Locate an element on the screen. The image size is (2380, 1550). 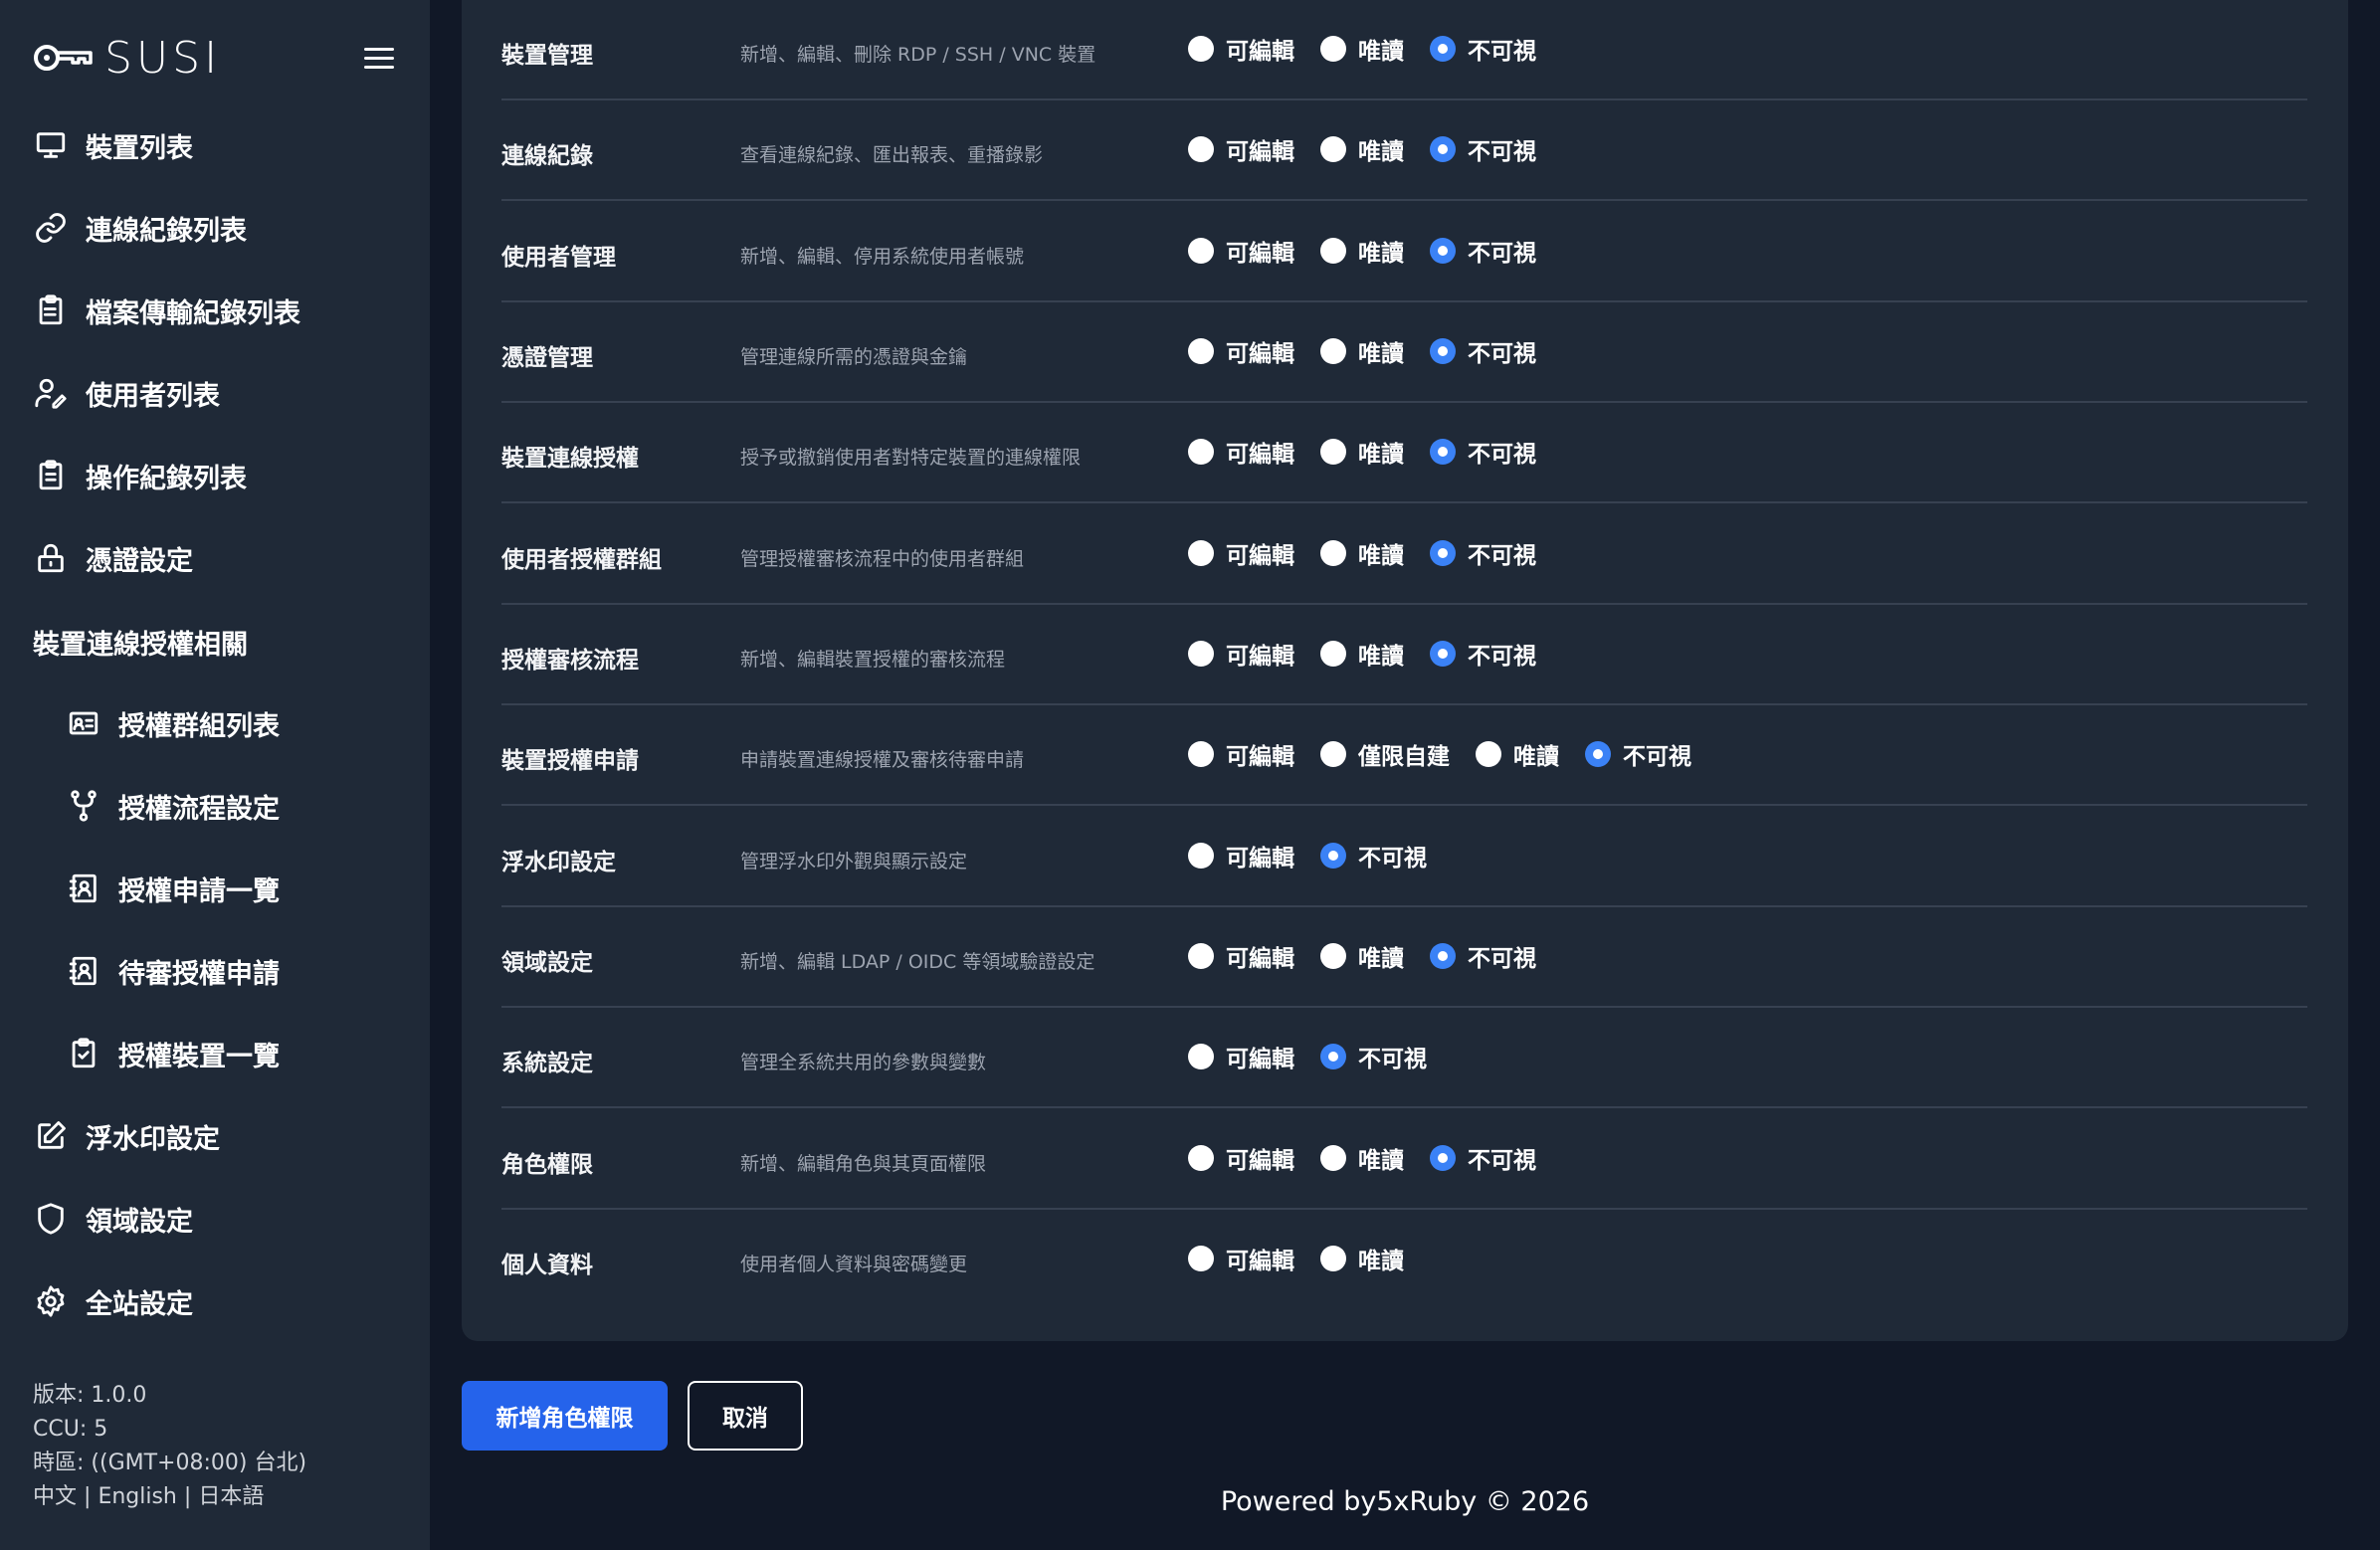
sidebar-item-file-transfer-logs: 檔案傳輸紀錄列表 is located at coordinates (166, 310).